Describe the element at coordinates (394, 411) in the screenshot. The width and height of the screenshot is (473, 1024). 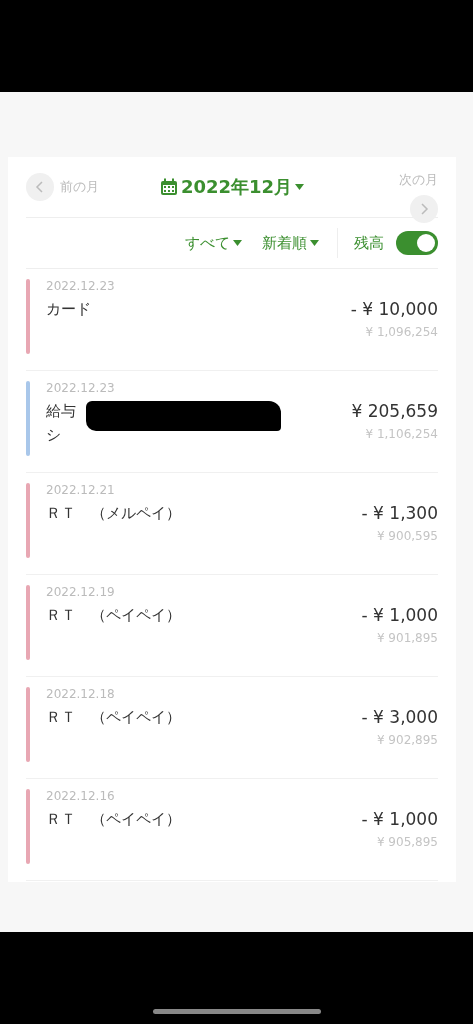
I see `transaction-amount: ¥ 205,659` at that location.